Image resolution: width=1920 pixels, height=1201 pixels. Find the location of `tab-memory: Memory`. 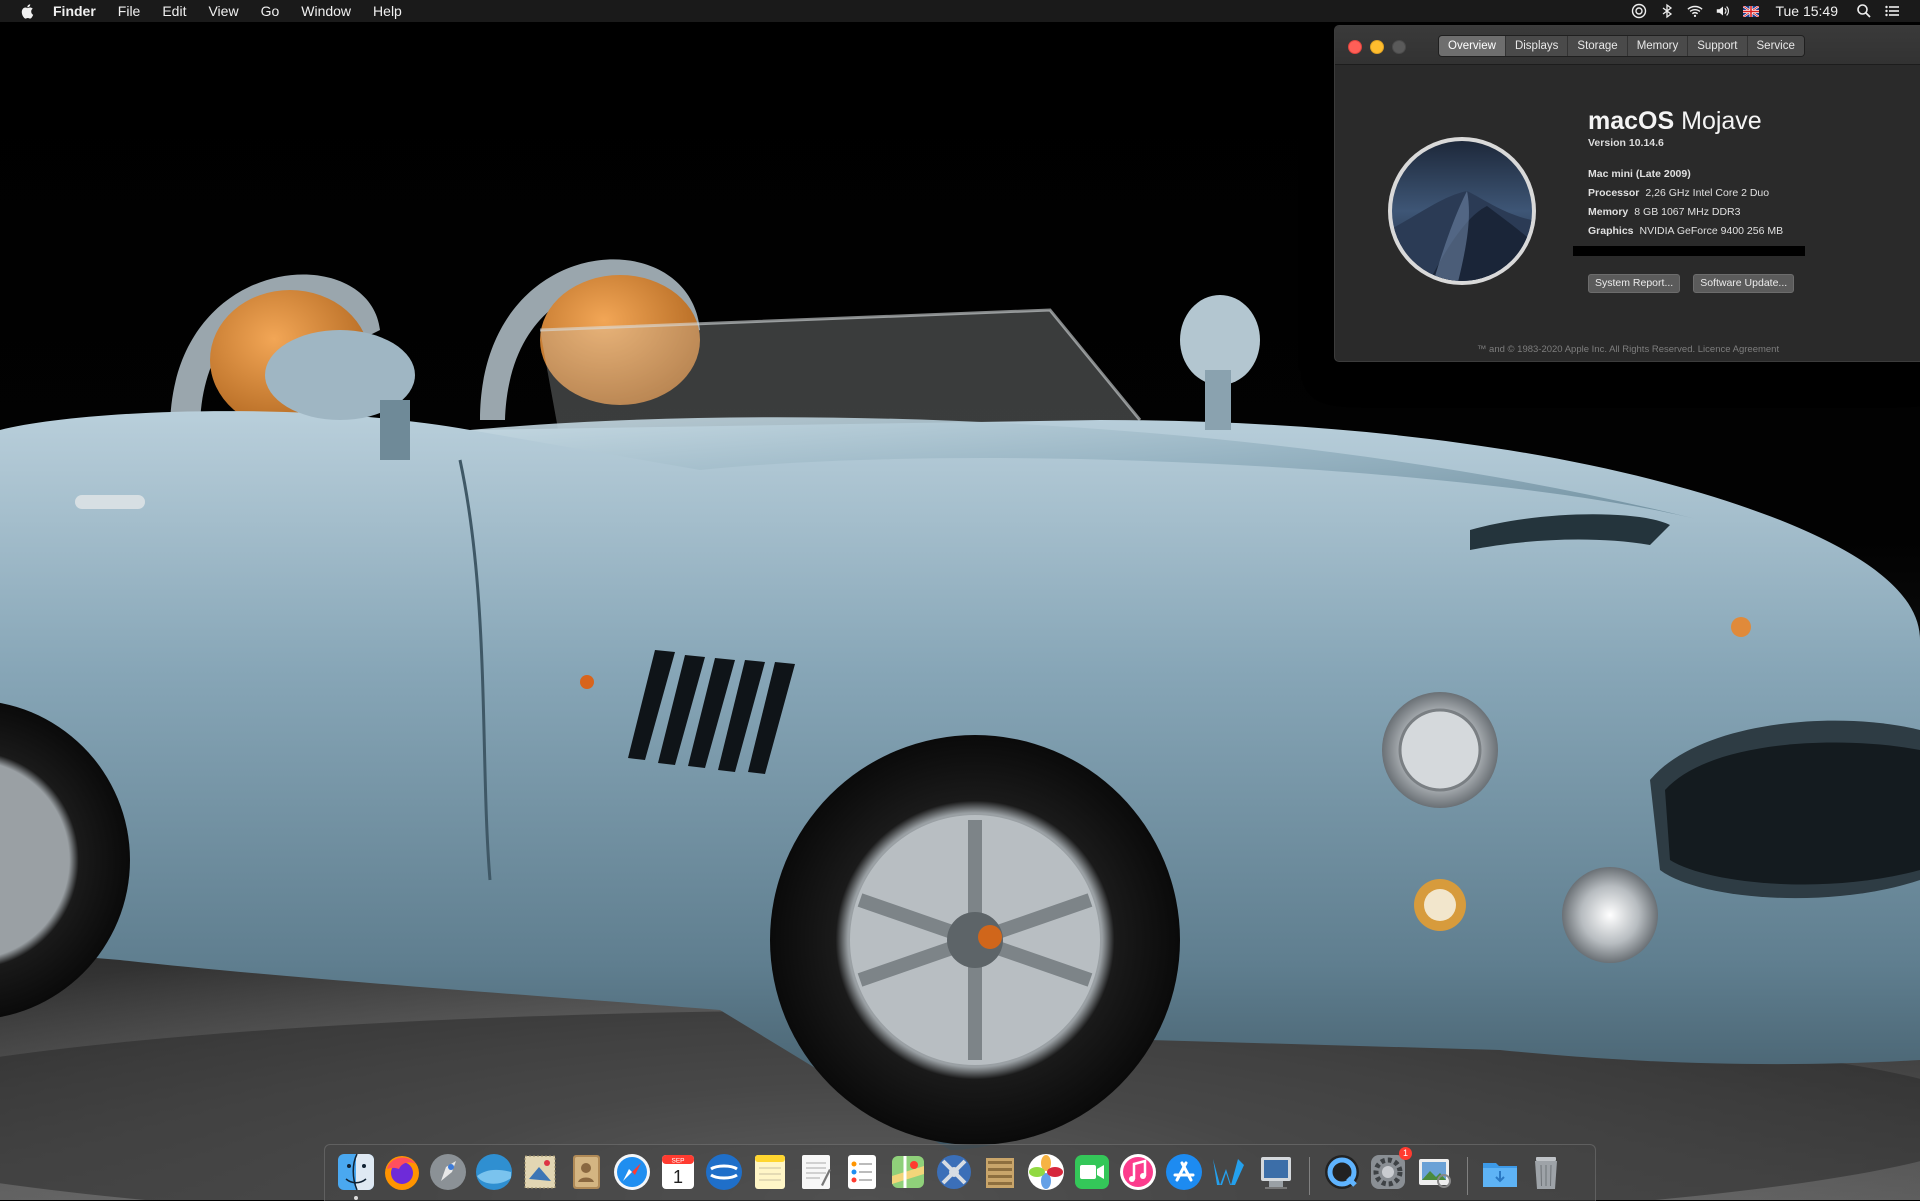

tab-memory: Memory is located at coordinates (1658, 46).